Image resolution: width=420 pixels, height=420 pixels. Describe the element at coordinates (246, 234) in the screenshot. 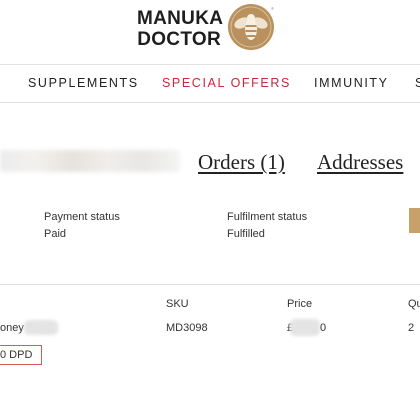

I see `fulfilment-status-value: Fulfilled` at that location.